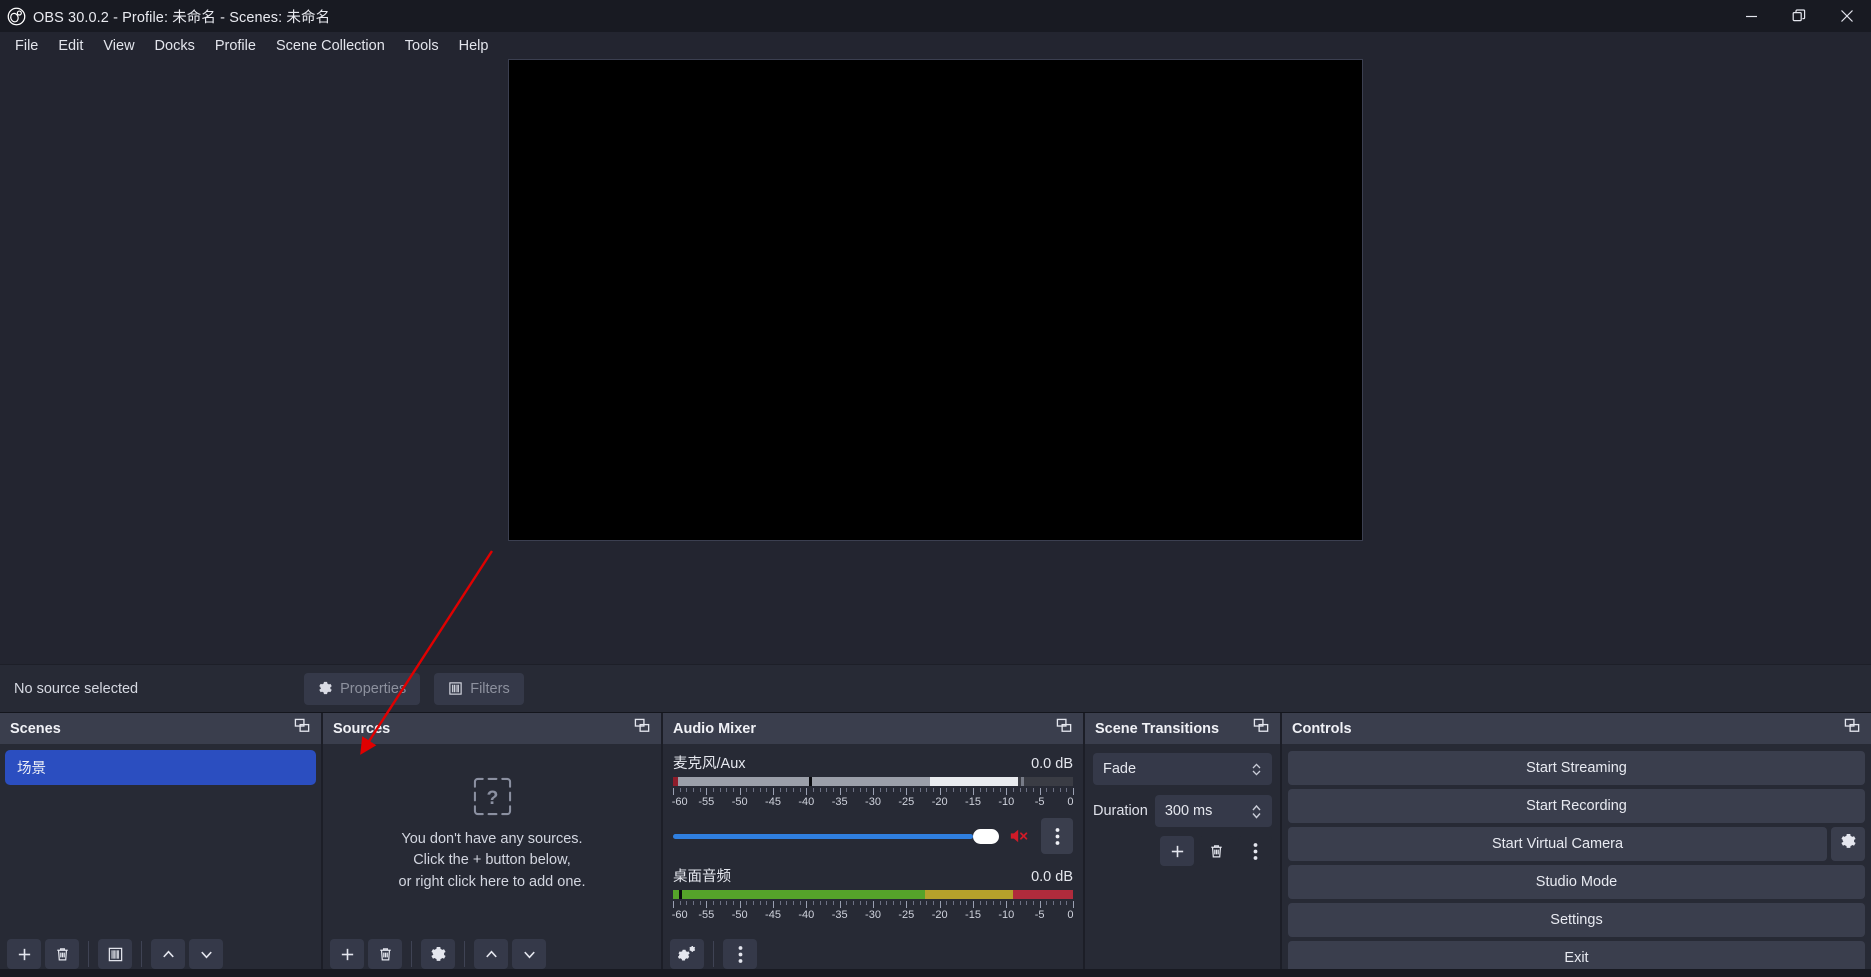 The image size is (1871, 977). I want to click on add-transition-button, so click(1177, 851).